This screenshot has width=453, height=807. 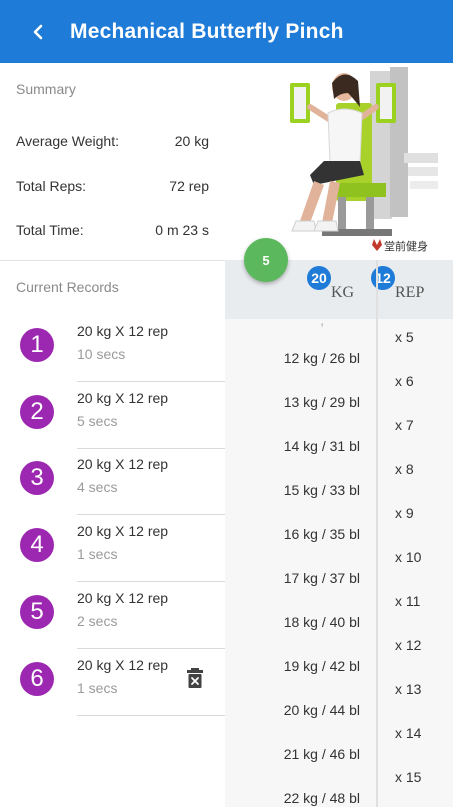 I want to click on summary-row-average-weight: Average Weight: 20 kg, so click(x=112, y=141).